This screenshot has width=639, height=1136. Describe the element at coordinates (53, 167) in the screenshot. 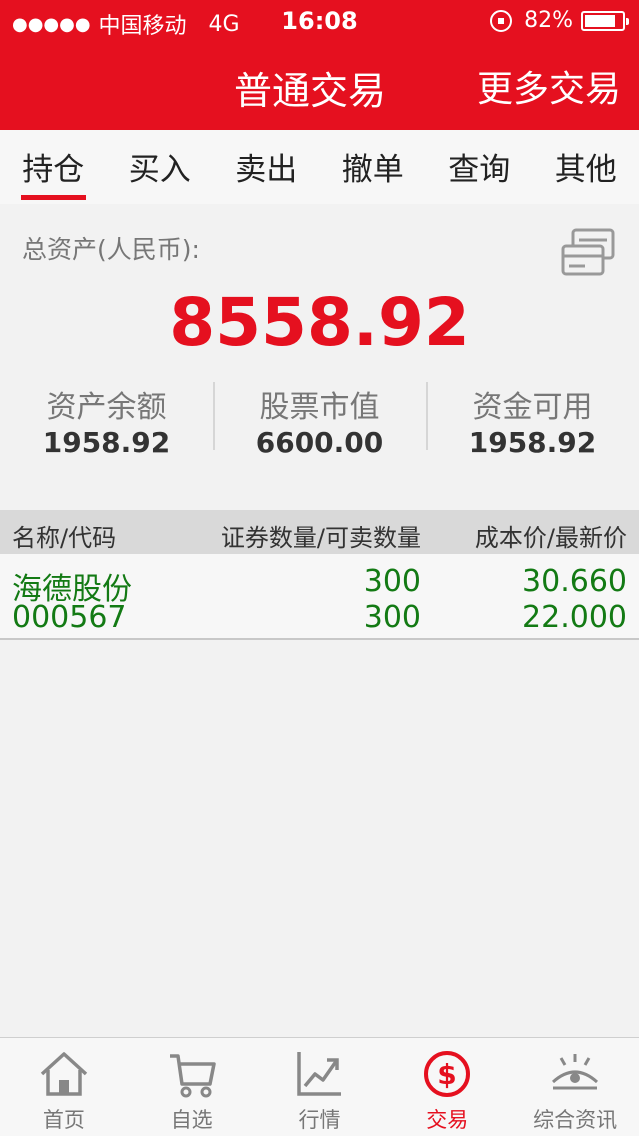

I see `tab-holdings: 持仓` at that location.